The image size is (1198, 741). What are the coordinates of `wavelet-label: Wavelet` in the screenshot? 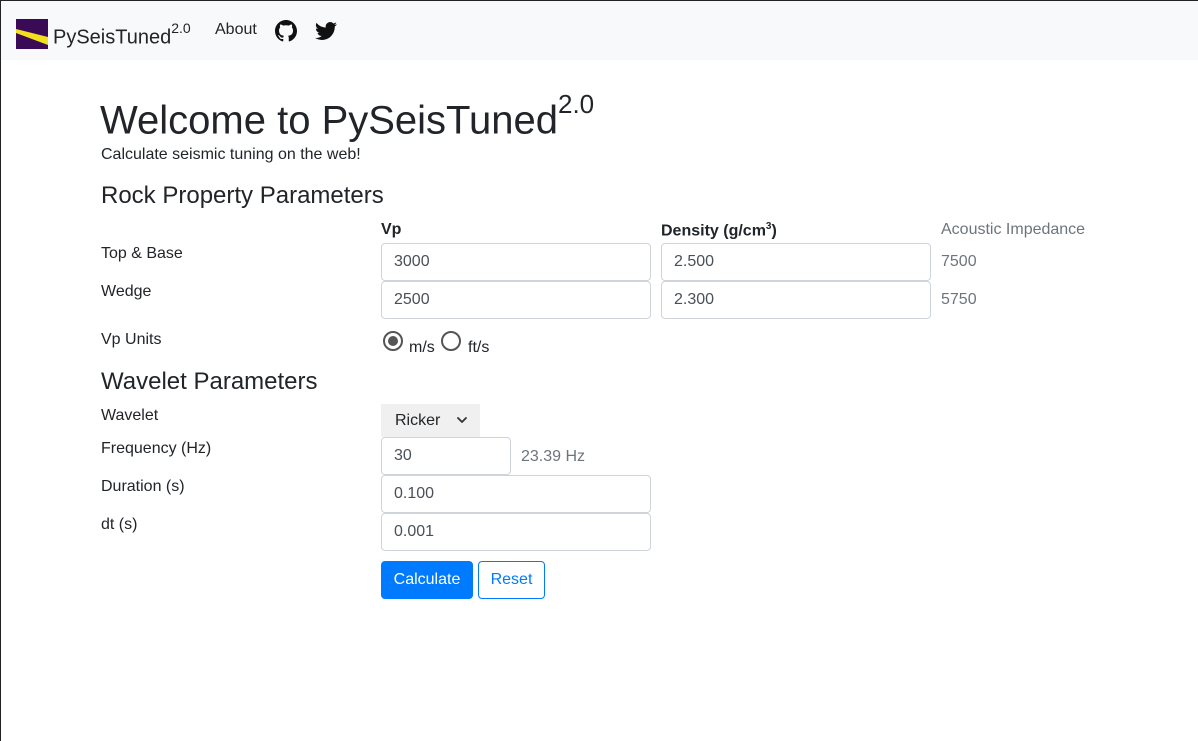 It's located at (130, 415).